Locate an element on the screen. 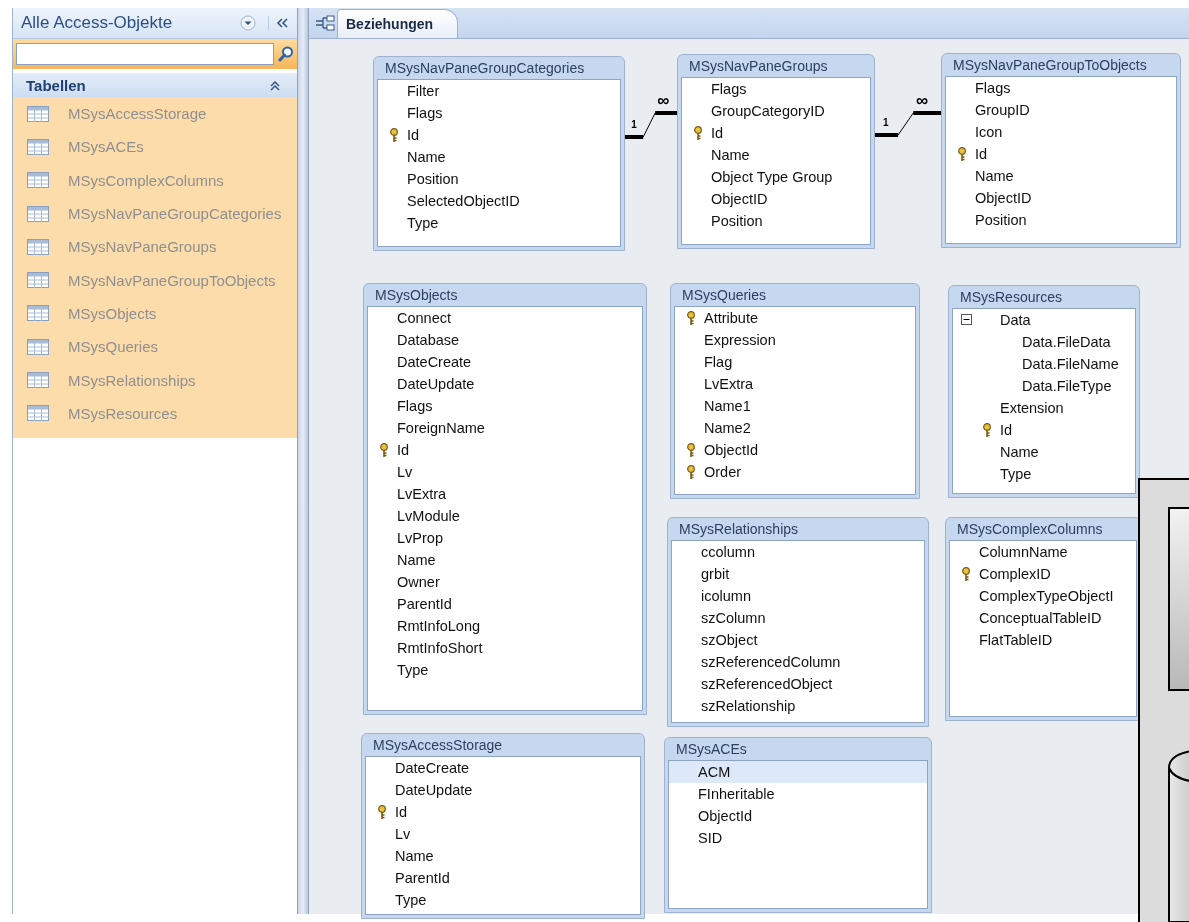  field-row: Data is located at coordinates (1044, 320).